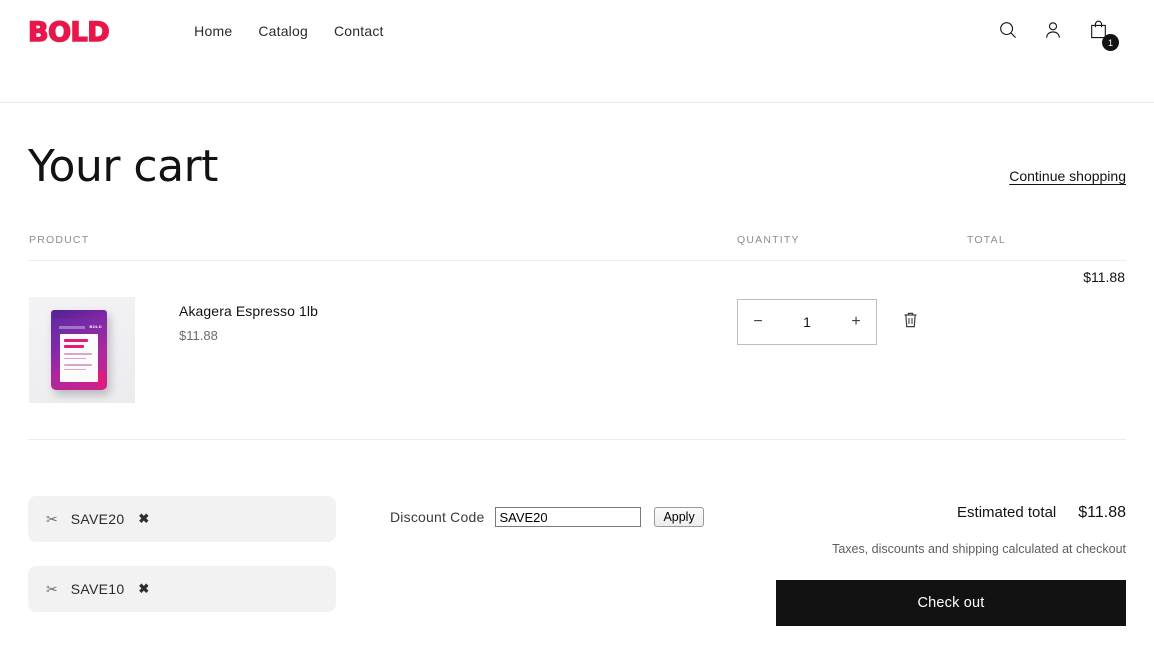  Describe the element at coordinates (758, 322) in the screenshot. I see `quantity-decrease-button: −` at that location.